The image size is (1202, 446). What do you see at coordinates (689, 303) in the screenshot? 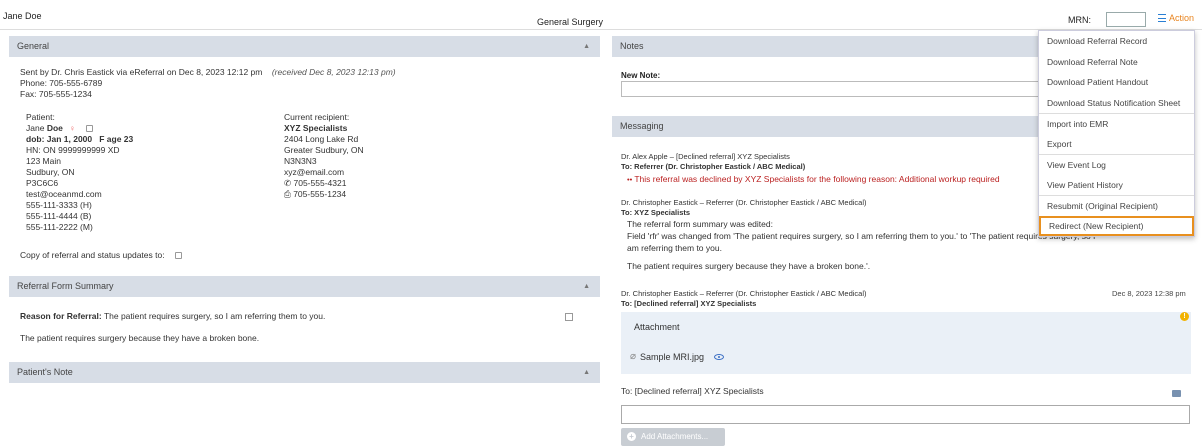
I see `message-to: To: [Declined referral] XYZ Specialists` at bounding box center [689, 303].